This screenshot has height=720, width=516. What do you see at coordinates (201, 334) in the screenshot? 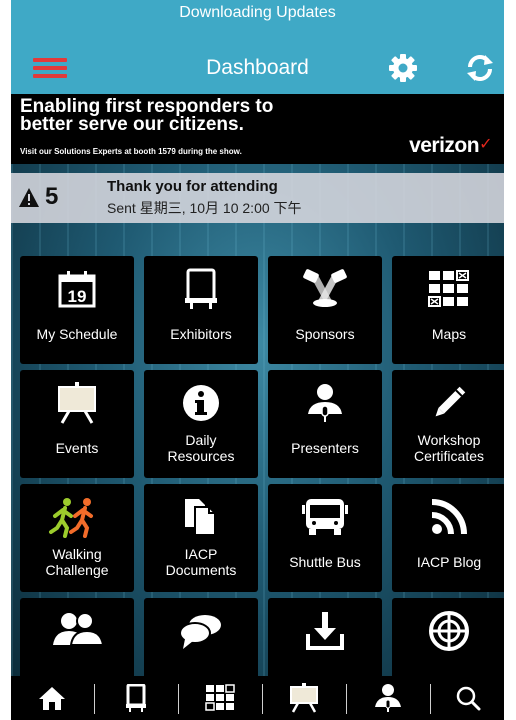
I see `tile-label: Exhibitors` at bounding box center [201, 334].